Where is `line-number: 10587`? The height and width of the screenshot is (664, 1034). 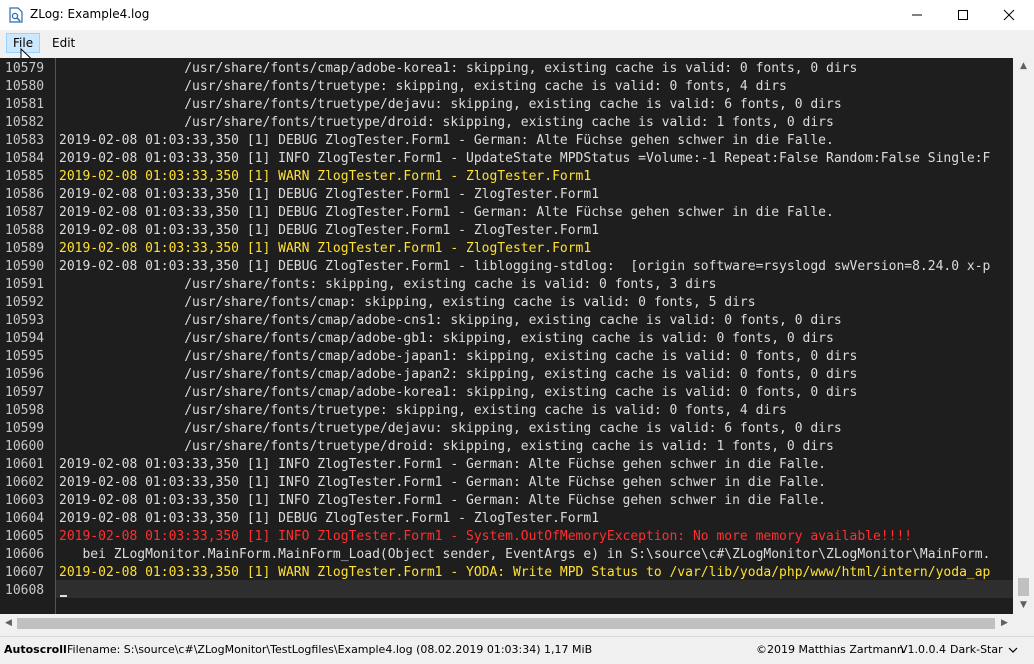 line-number: 10587 is located at coordinates (25, 212).